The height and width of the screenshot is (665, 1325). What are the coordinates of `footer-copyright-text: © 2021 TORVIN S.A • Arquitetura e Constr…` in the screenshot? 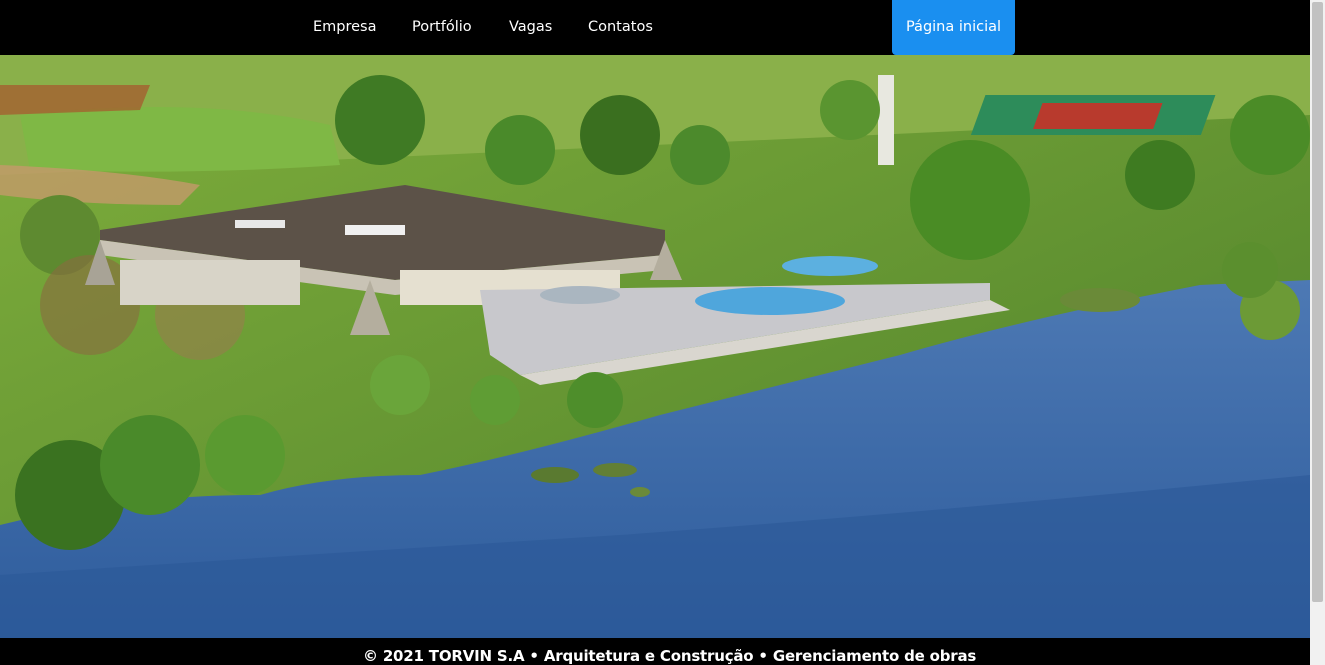 It's located at (670, 656).